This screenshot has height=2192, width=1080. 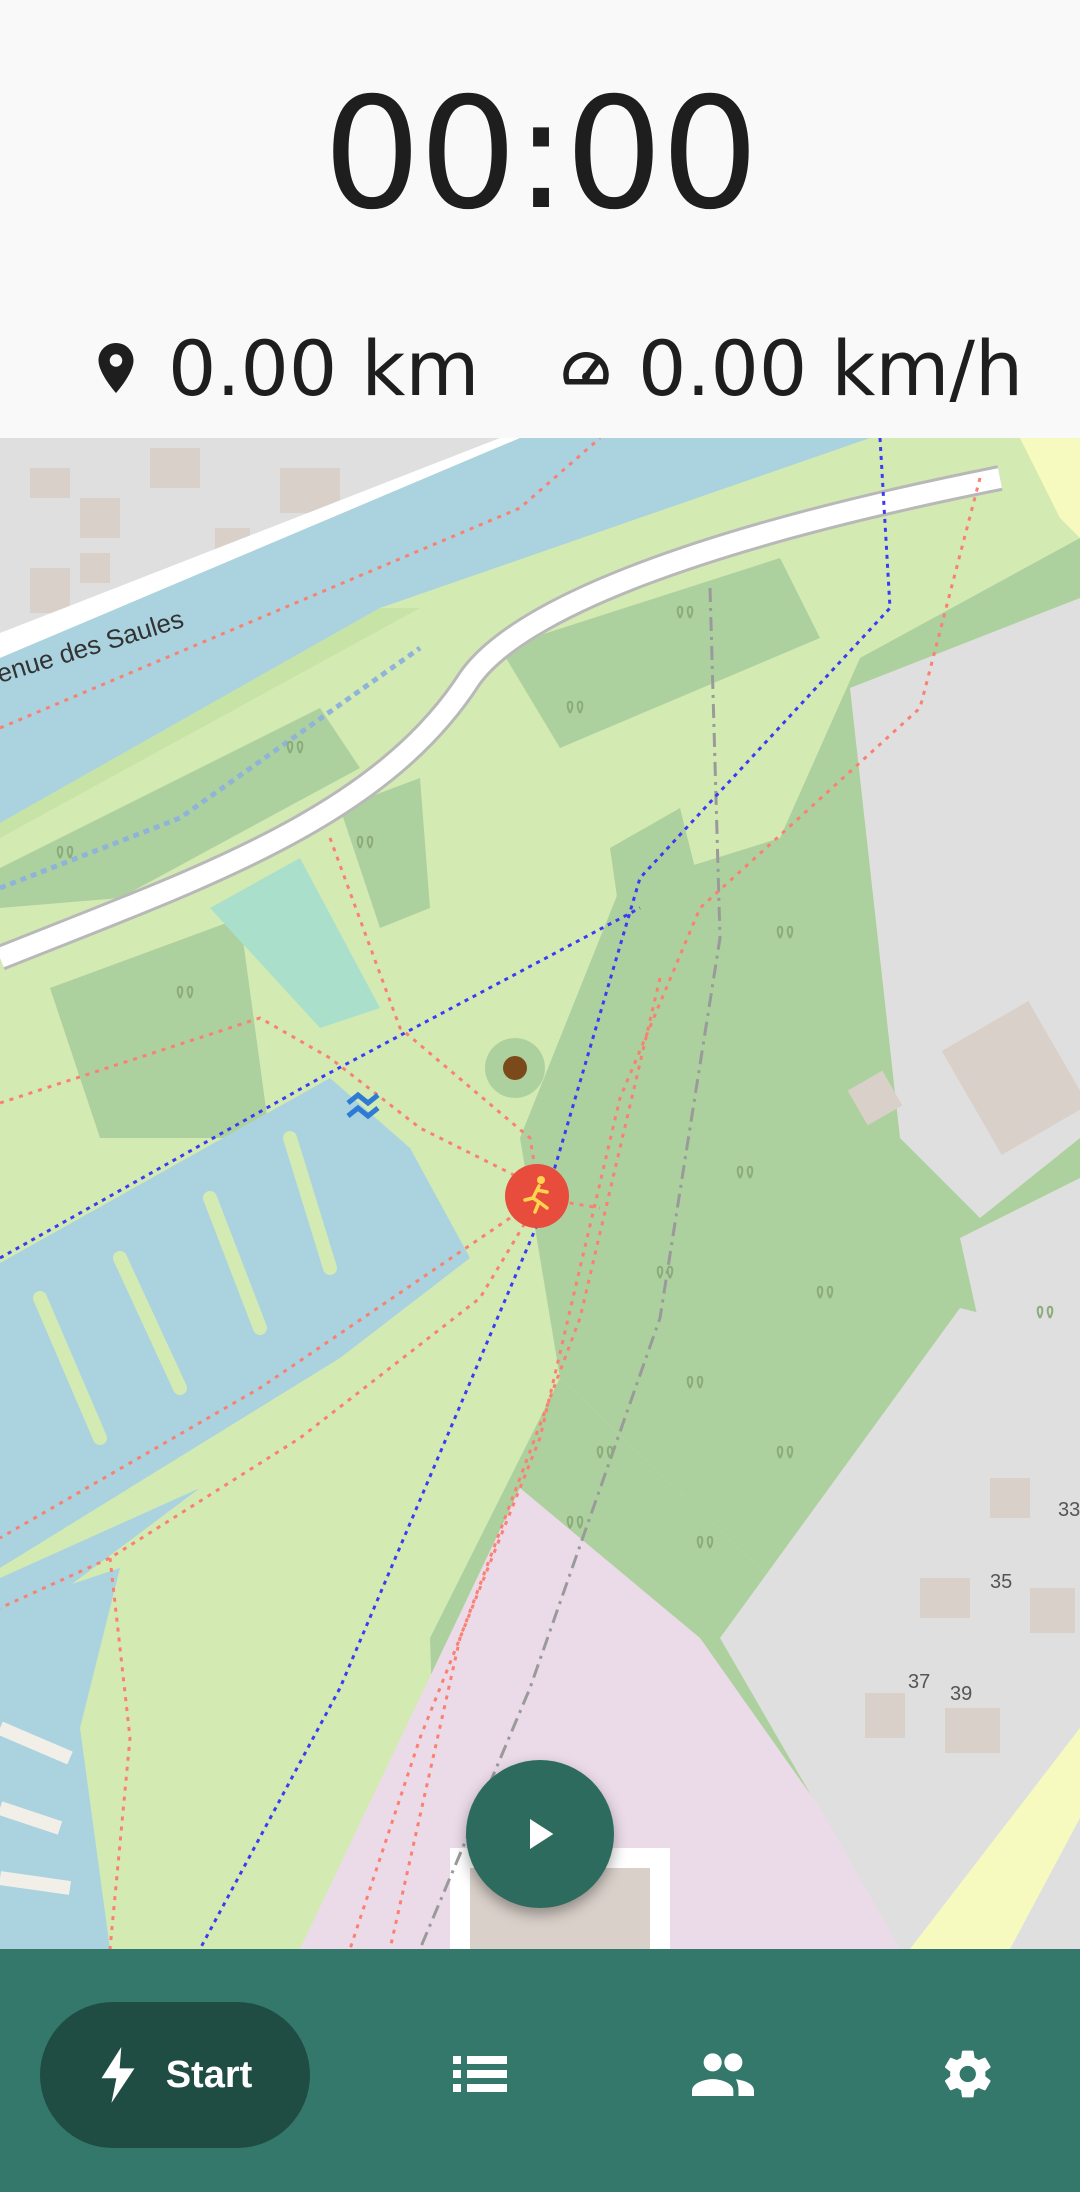 I want to click on people-icon, so click(x=723, y=2074).